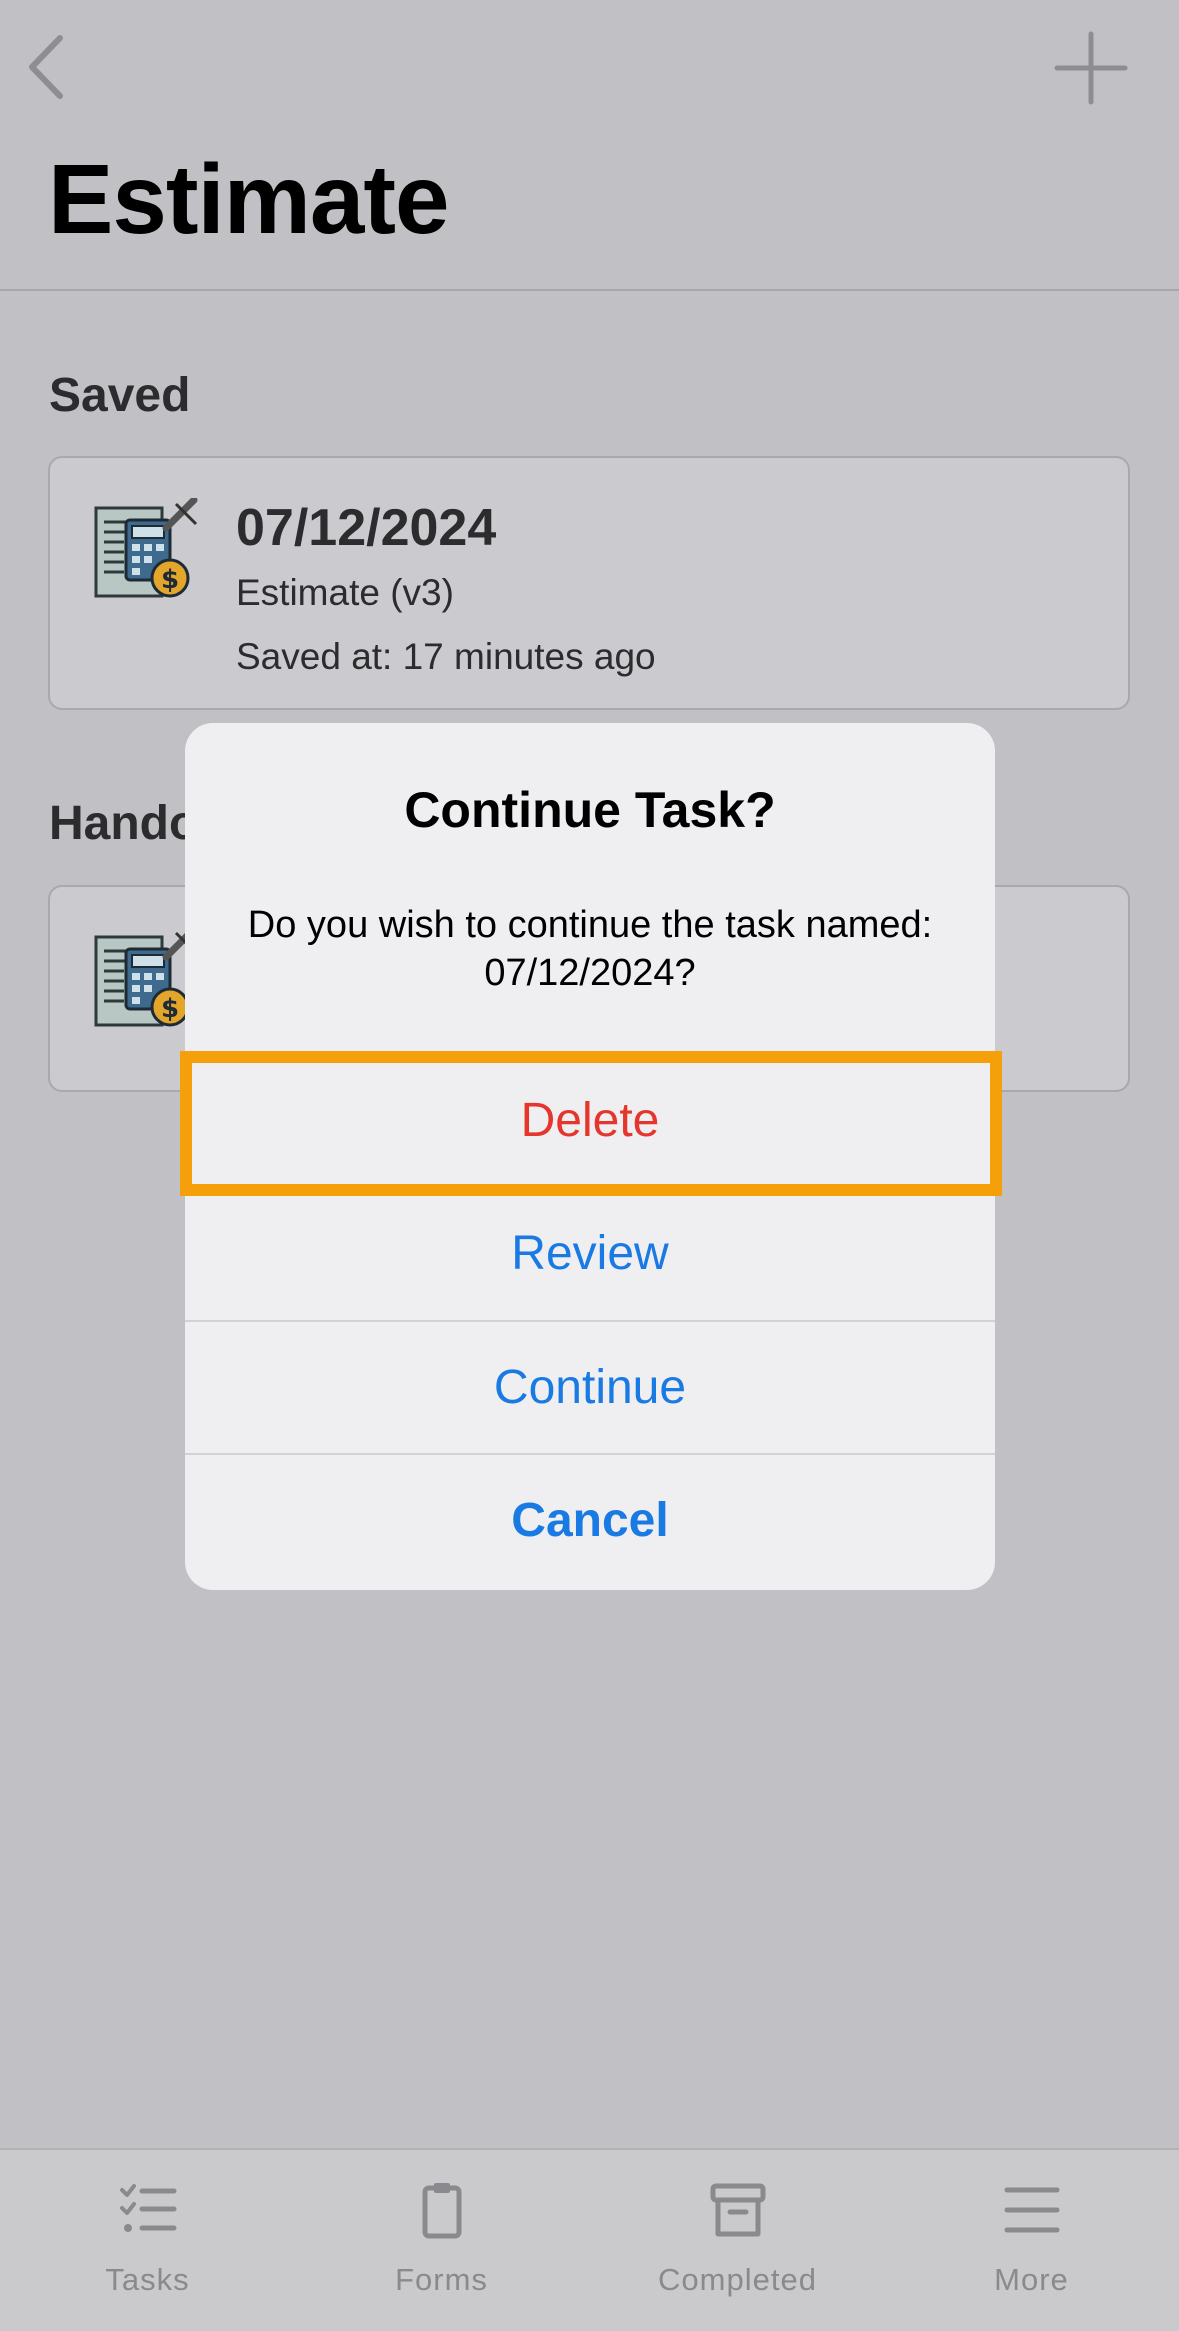 This screenshot has height=2331, width=1179. Describe the element at coordinates (124, 823) in the screenshot. I see `section-title-handed: Hando` at that location.